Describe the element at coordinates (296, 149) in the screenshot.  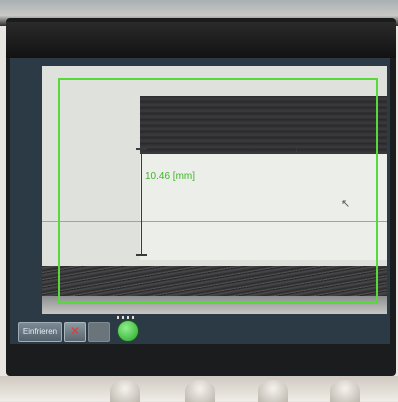
I see `edge-marker-icon: ↓` at that location.